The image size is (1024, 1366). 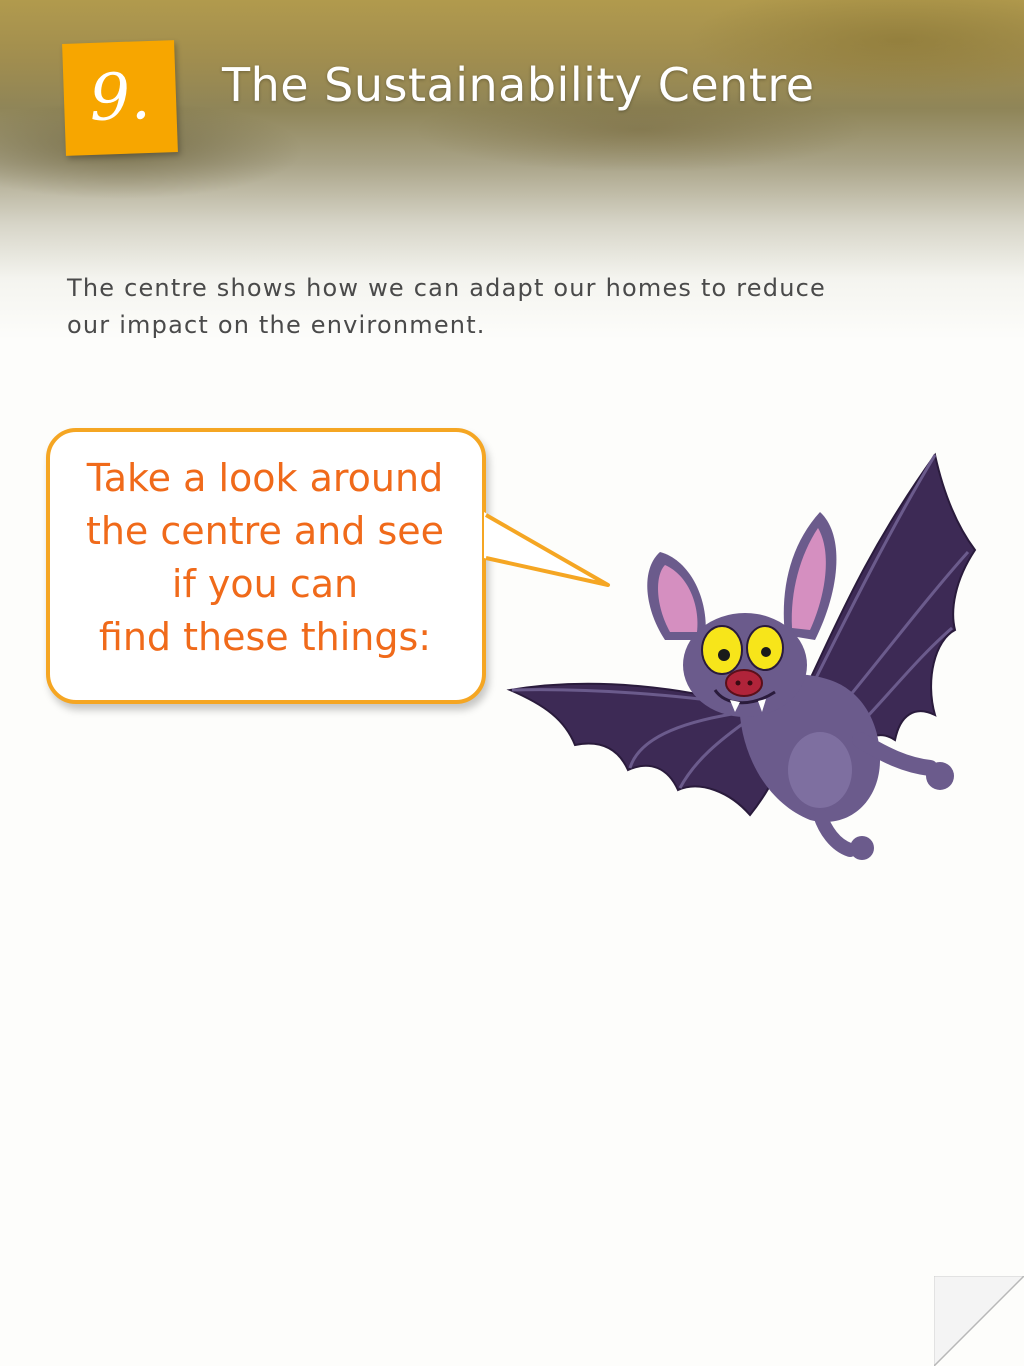 What do you see at coordinates (979, 1321) in the screenshot?
I see `page-curl-icon` at bounding box center [979, 1321].